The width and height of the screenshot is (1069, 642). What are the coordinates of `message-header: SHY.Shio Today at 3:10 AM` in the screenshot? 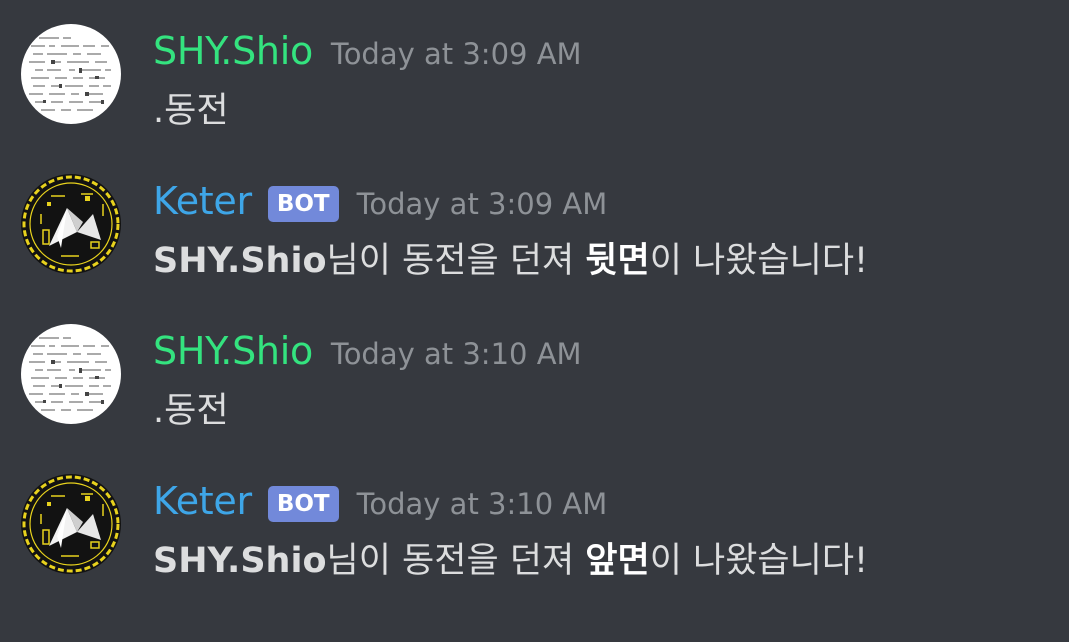 It's located at (367, 351).